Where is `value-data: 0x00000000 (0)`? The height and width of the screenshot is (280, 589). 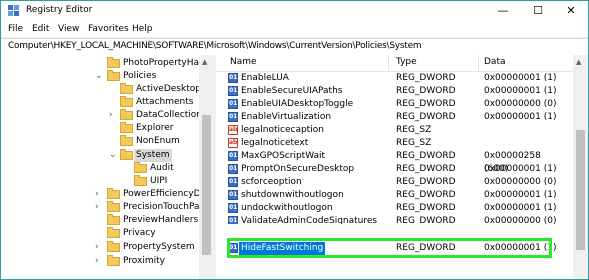
value-data: 0x00000000 (0) is located at coordinates (520, 220).